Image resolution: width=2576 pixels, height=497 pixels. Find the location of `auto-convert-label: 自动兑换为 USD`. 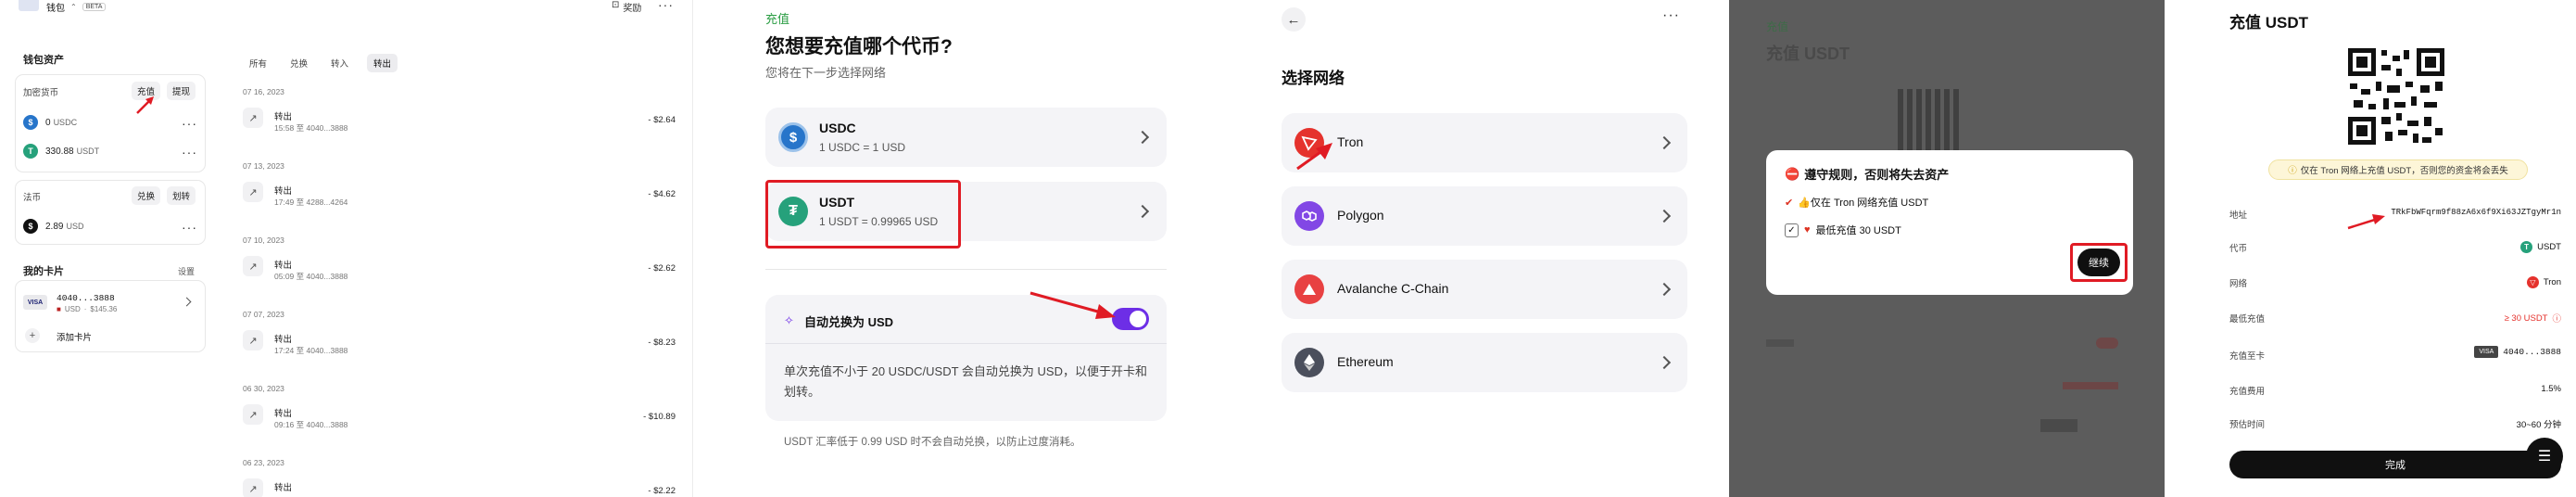

auto-convert-label: 自动兑换为 USD is located at coordinates (849, 322).